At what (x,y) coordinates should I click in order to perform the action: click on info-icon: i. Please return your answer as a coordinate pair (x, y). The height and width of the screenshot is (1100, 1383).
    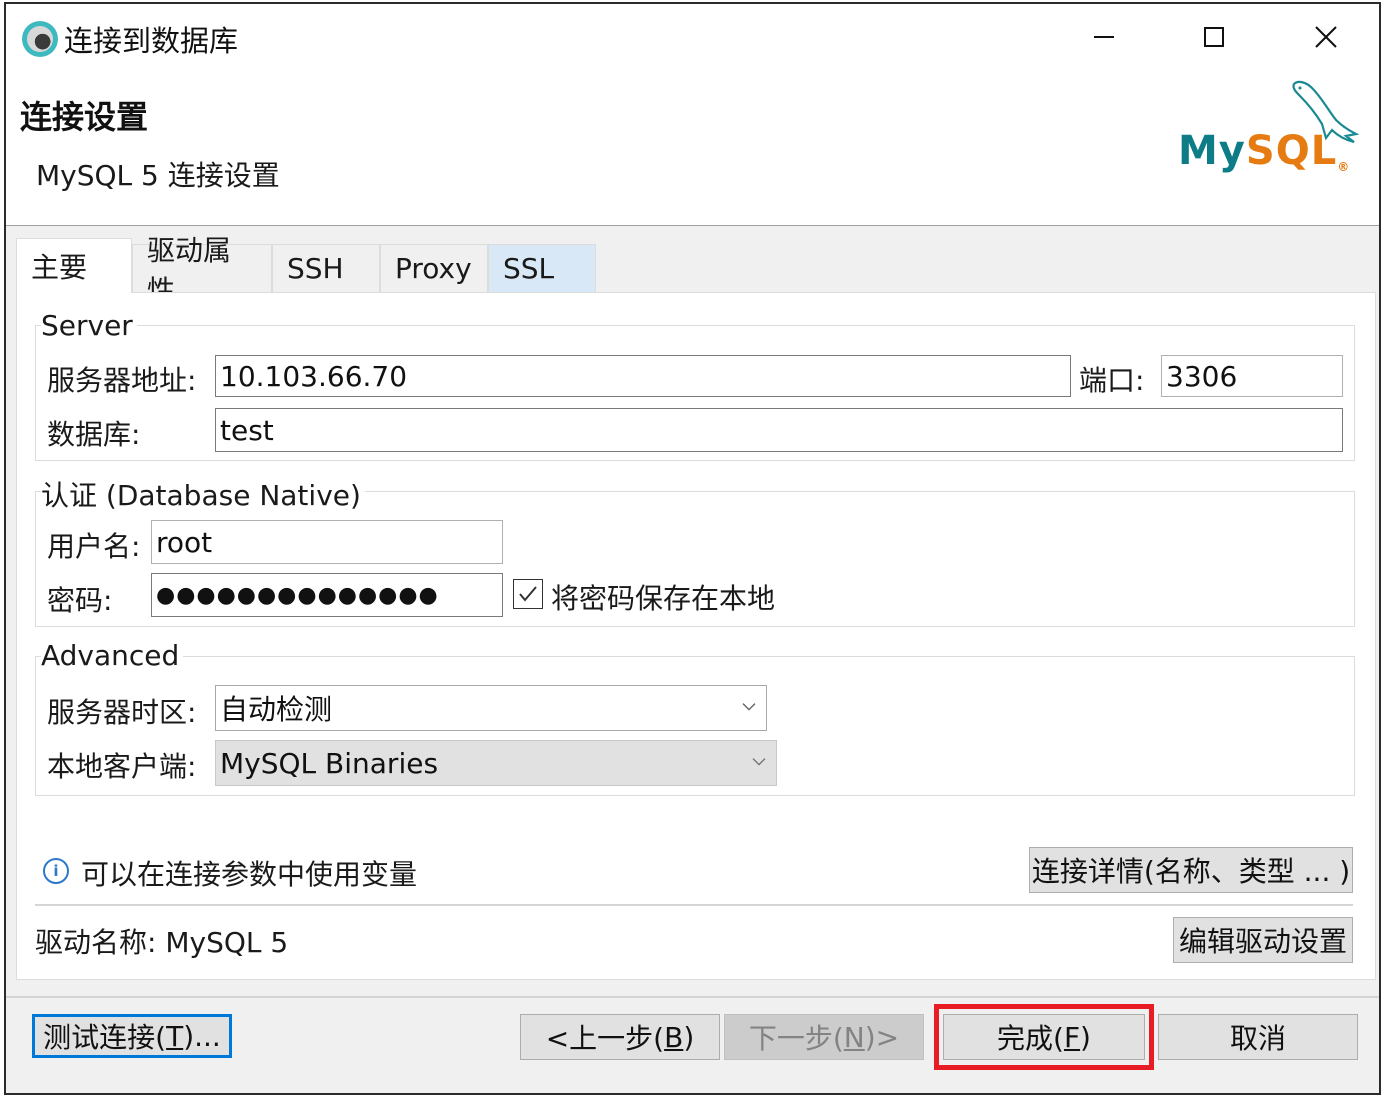
    Looking at the image, I should click on (56, 871).